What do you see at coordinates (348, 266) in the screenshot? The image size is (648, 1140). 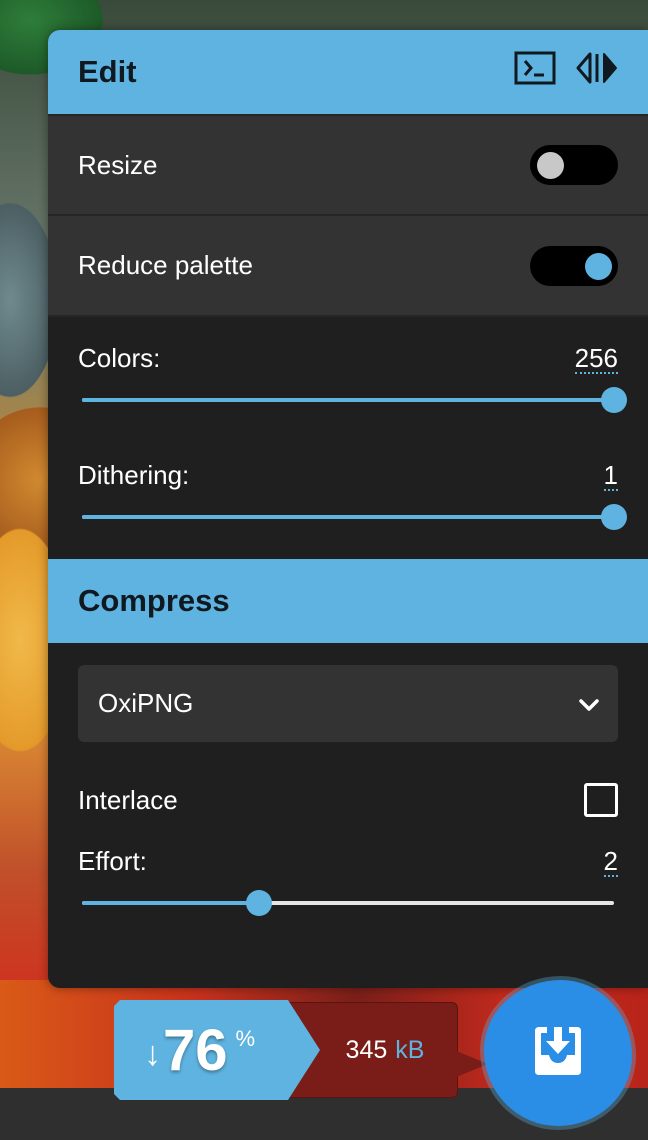 I see `reduce-palette-row: Reduce palette` at bounding box center [348, 266].